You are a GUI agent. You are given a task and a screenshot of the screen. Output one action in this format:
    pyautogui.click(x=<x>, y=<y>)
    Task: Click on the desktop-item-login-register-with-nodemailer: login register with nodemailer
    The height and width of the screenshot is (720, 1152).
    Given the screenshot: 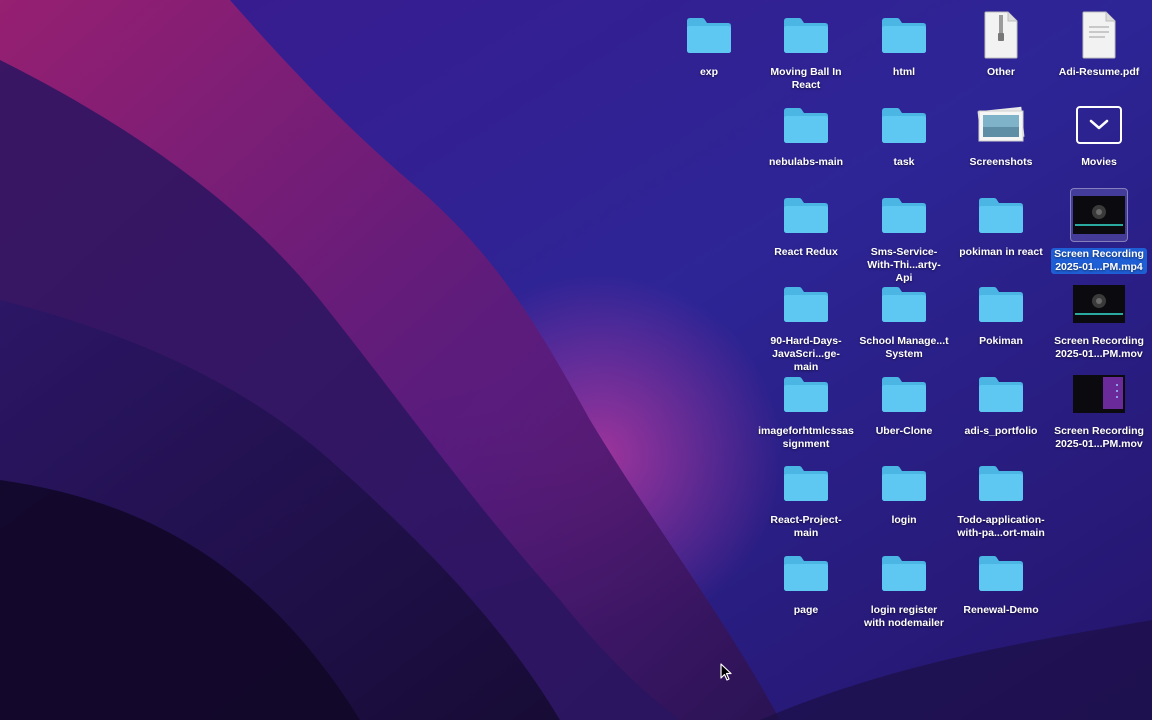 What is the action you would take?
    pyautogui.click(x=904, y=586)
    